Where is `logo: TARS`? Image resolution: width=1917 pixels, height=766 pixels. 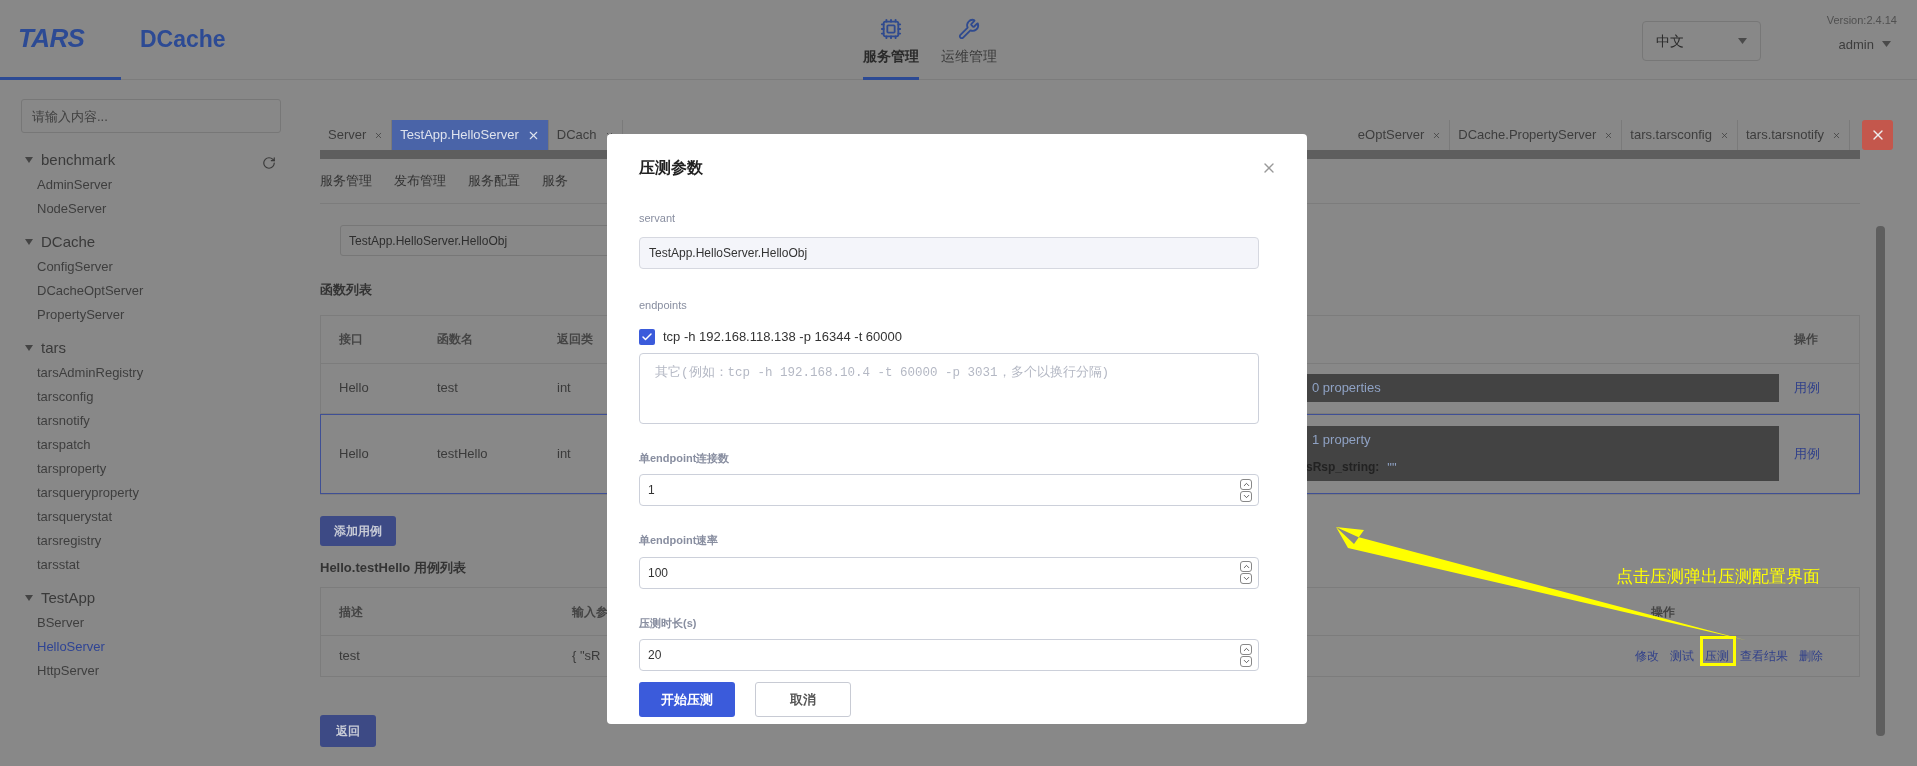
logo: TARS is located at coordinates (51, 38).